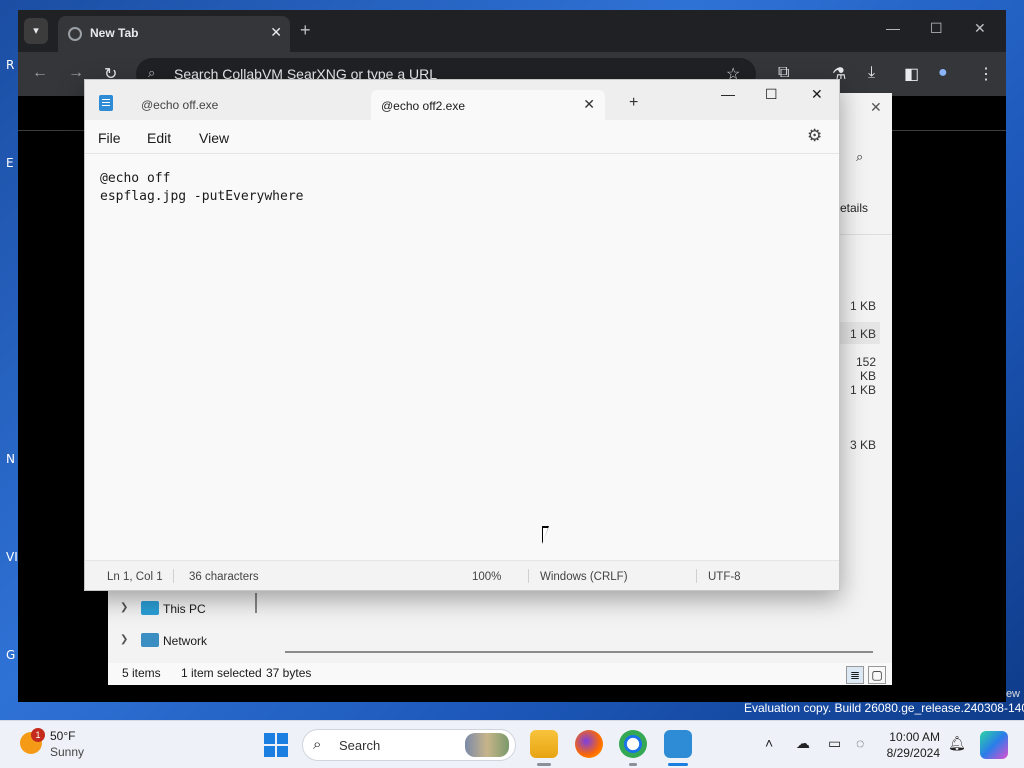  I want to click on tab-echo-off2: @echo off2.exe ✕, so click(488, 106).